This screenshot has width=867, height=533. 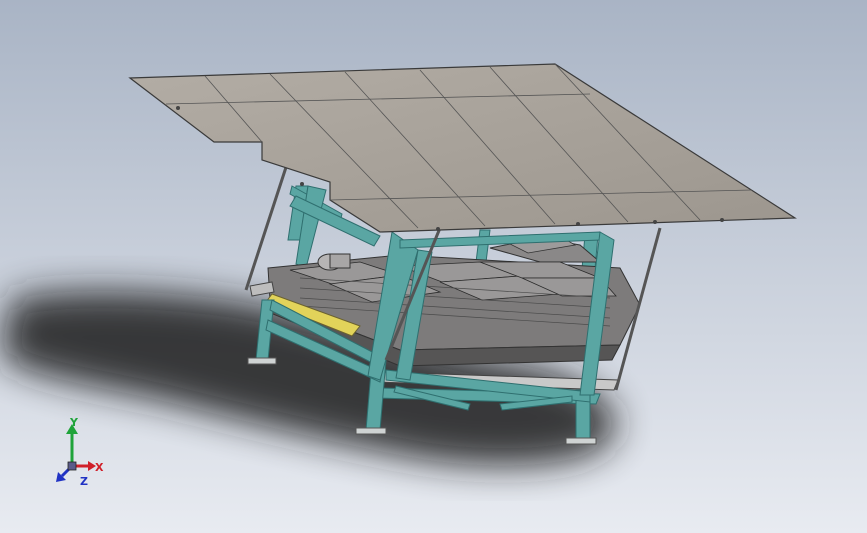 What do you see at coordinates (74, 422) in the screenshot?
I see `triad-y-label: Y` at bounding box center [74, 422].